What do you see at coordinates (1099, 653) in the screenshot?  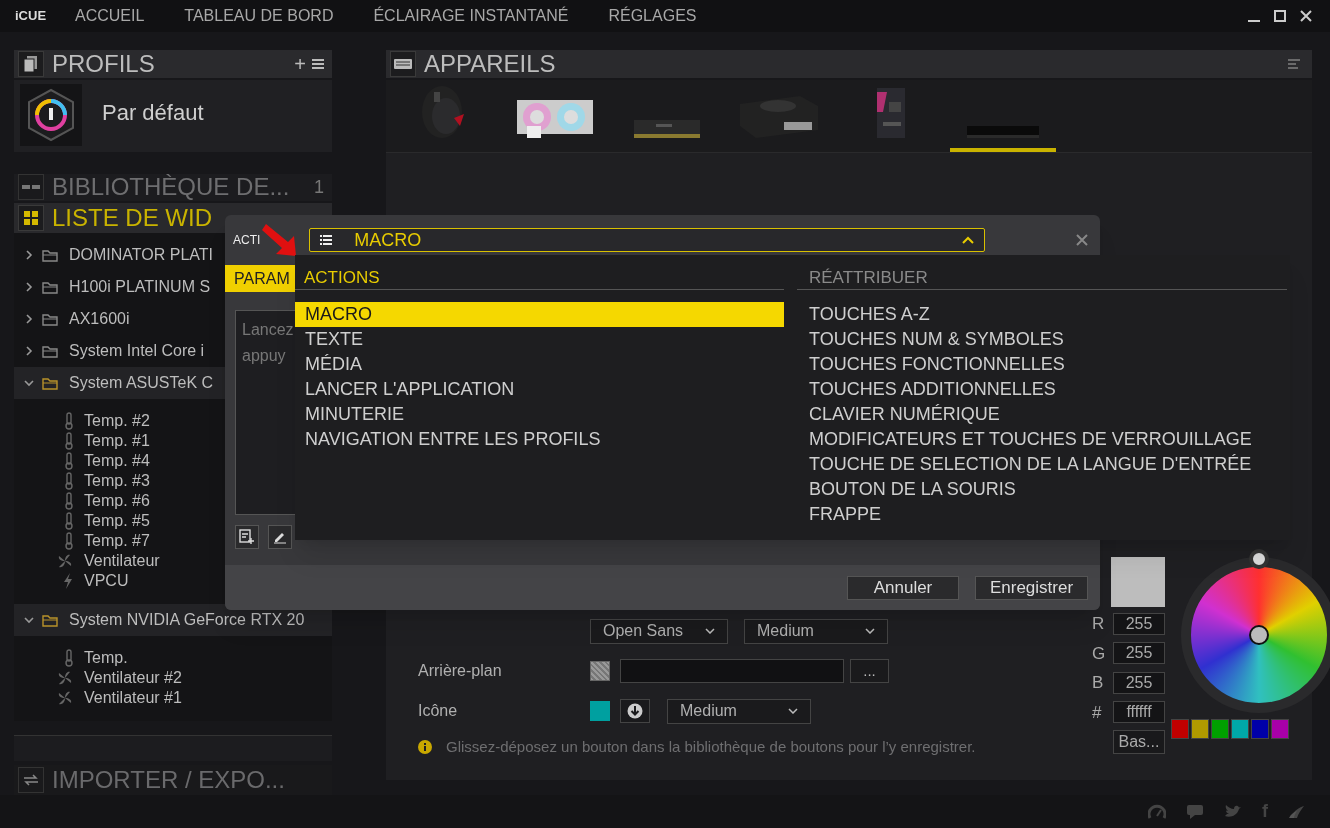 I see `channel-label: G` at bounding box center [1099, 653].